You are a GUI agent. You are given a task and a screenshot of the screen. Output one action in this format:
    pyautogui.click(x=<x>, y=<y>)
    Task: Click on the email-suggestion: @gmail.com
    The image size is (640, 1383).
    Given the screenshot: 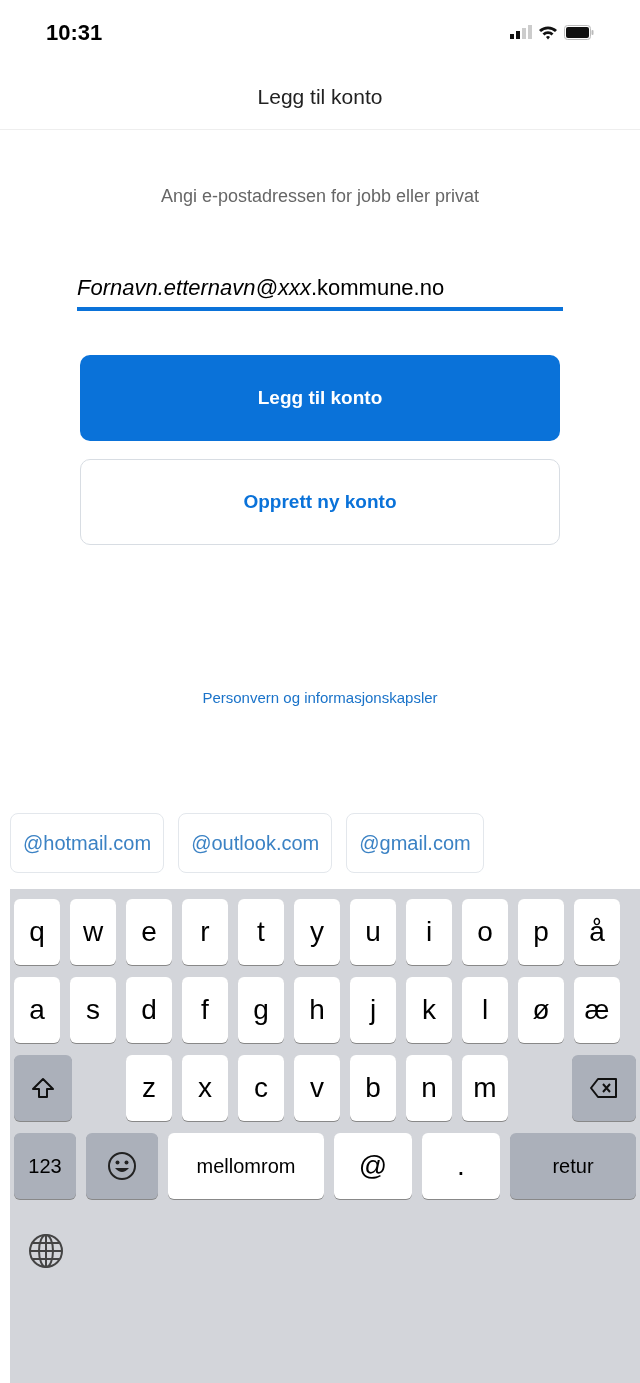 What is the action you would take?
    pyautogui.click(x=415, y=842)
    